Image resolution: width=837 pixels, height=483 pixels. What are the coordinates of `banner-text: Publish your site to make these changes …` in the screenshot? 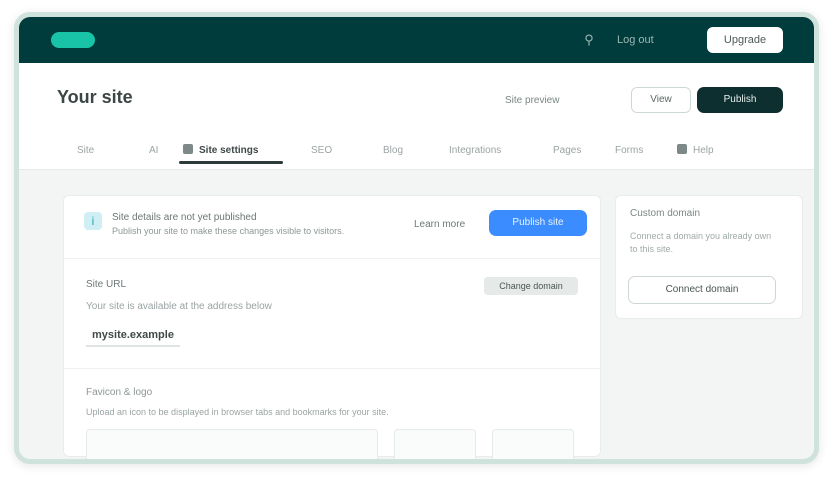 It's located at (228, 231).